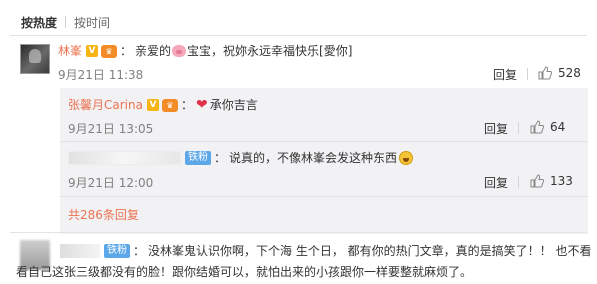 This screenshot has width=597, height=284. What do you see at coordinates (406, 158) in the screenshot?
I see `laugh-emoji-icon` at bounding box center [406, 158].